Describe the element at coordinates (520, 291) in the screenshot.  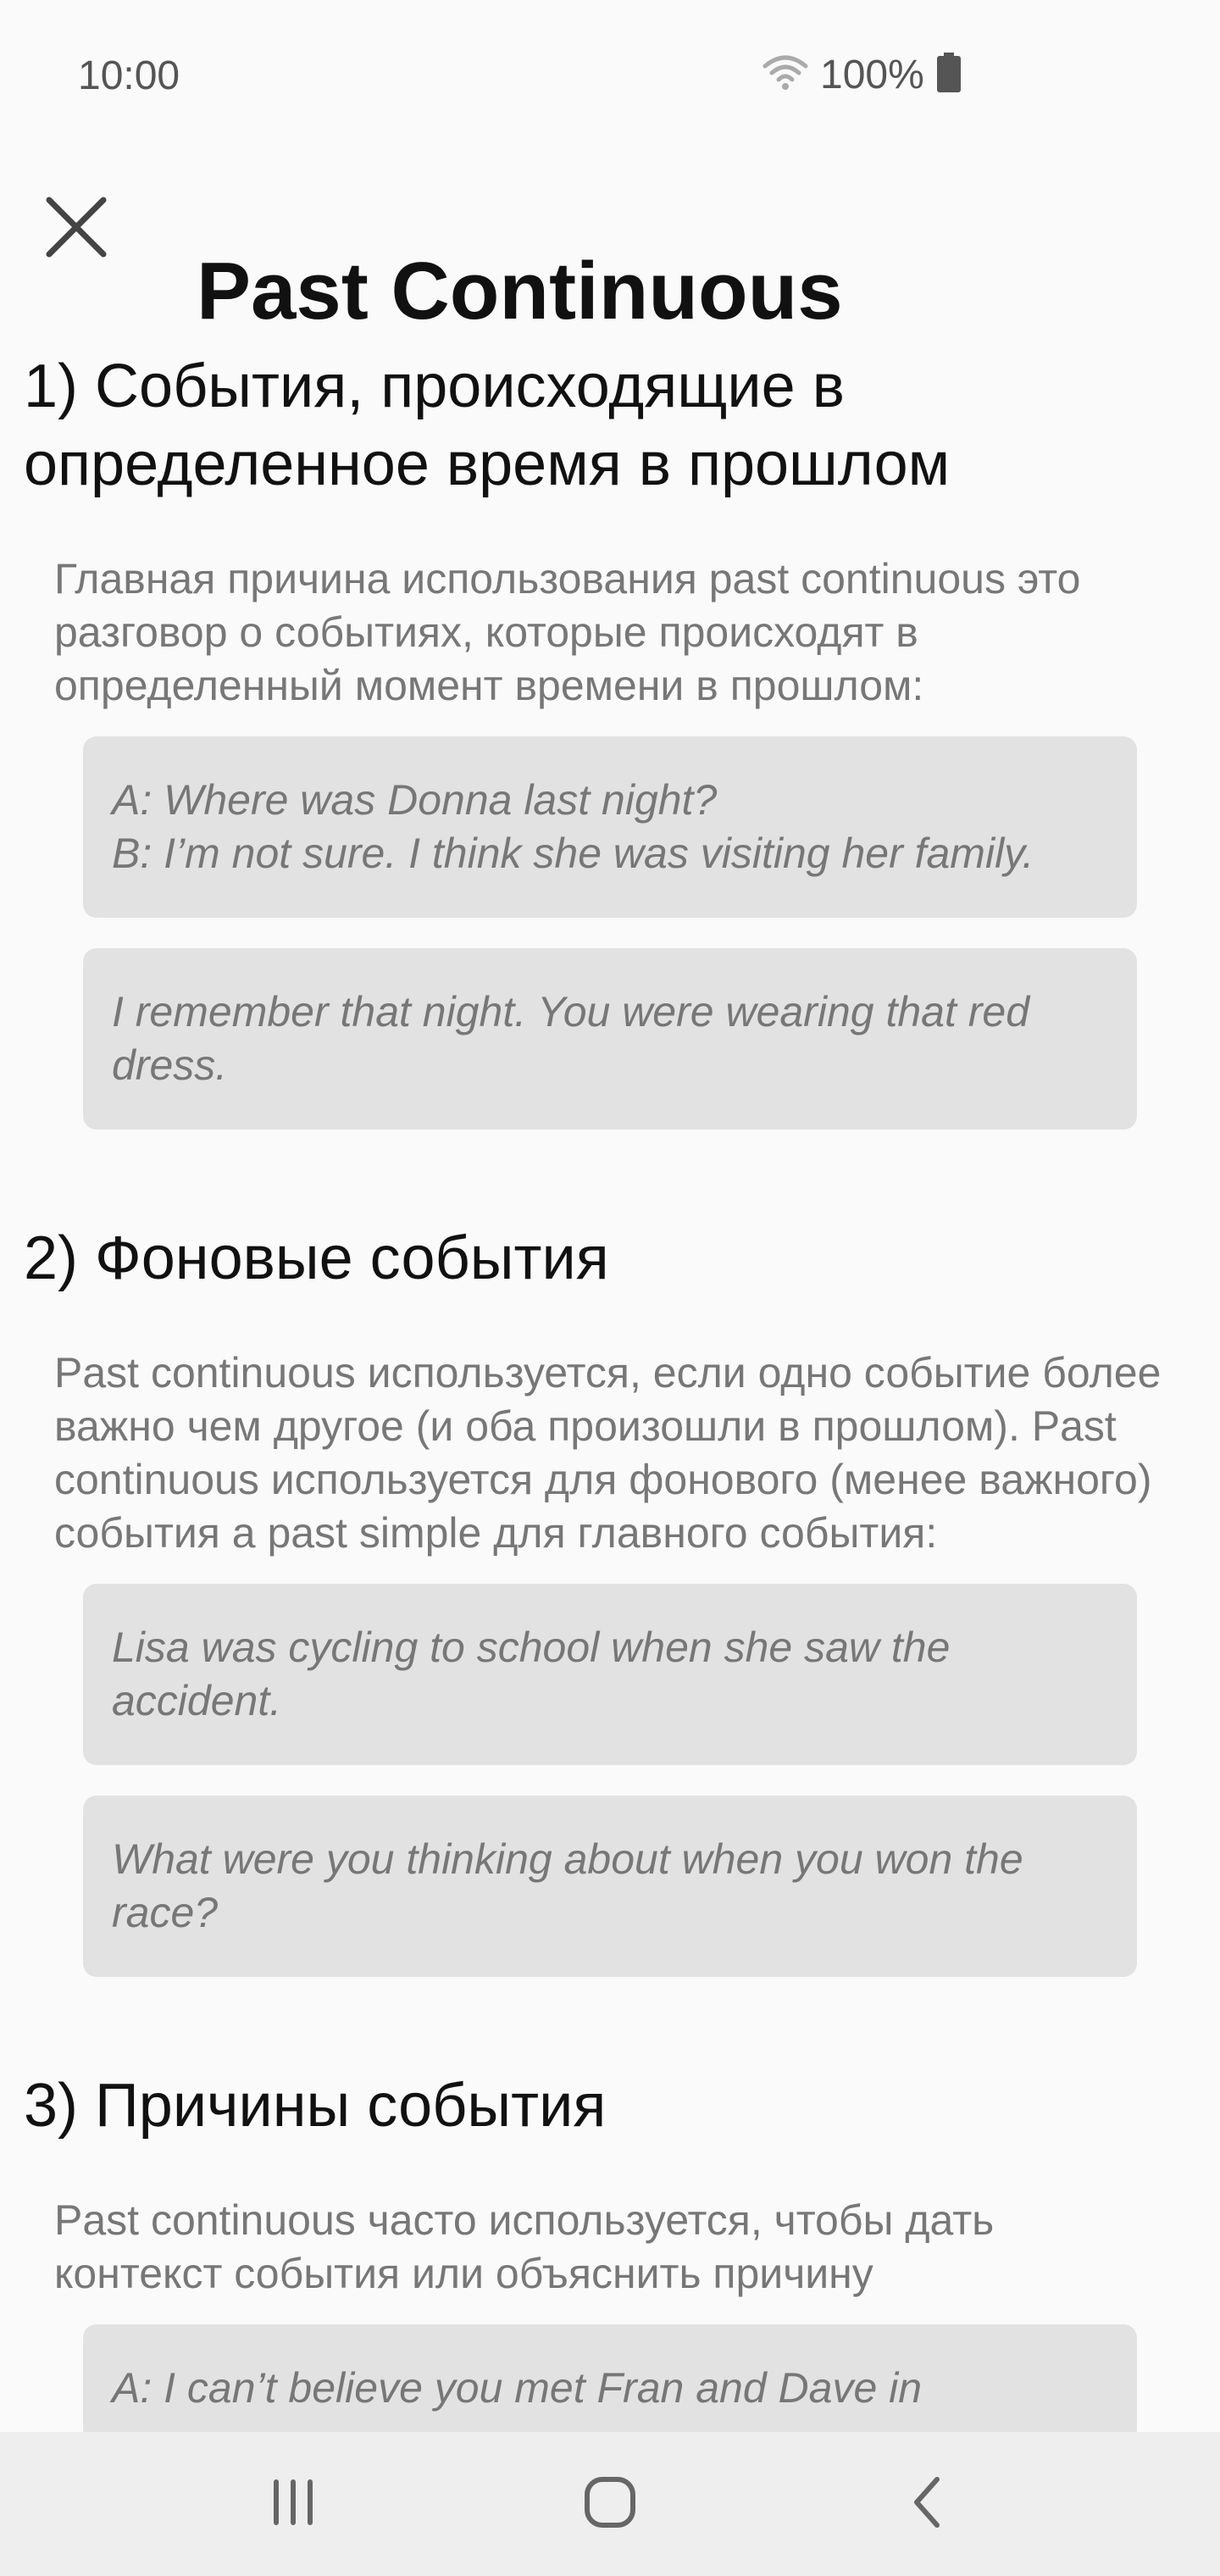
I see `page-title: Past Continuous` at that location.